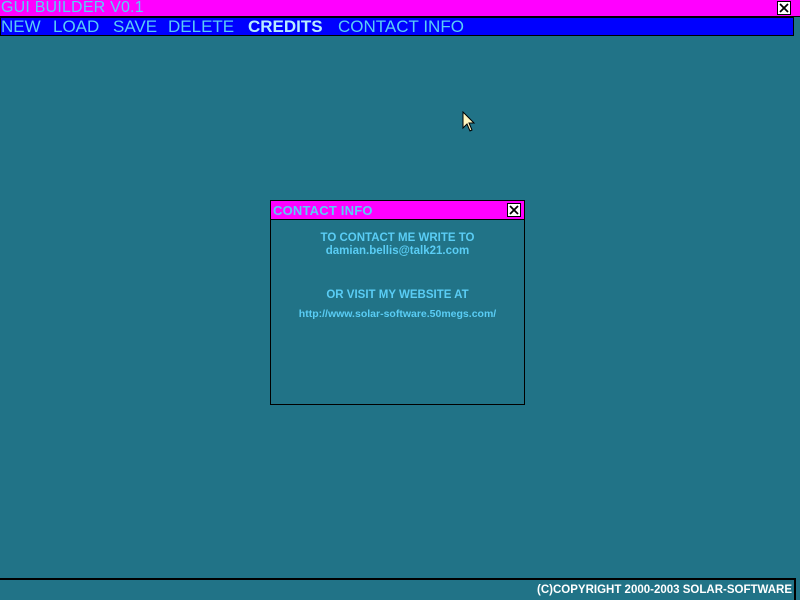 The width and height of the screenshot is (800, 600). What do you see at coordinates (397, 295) in the screenshot?
I see `website-instruction: OR VISIT MY WEBSITE AT` at bounding box center [397, 295].